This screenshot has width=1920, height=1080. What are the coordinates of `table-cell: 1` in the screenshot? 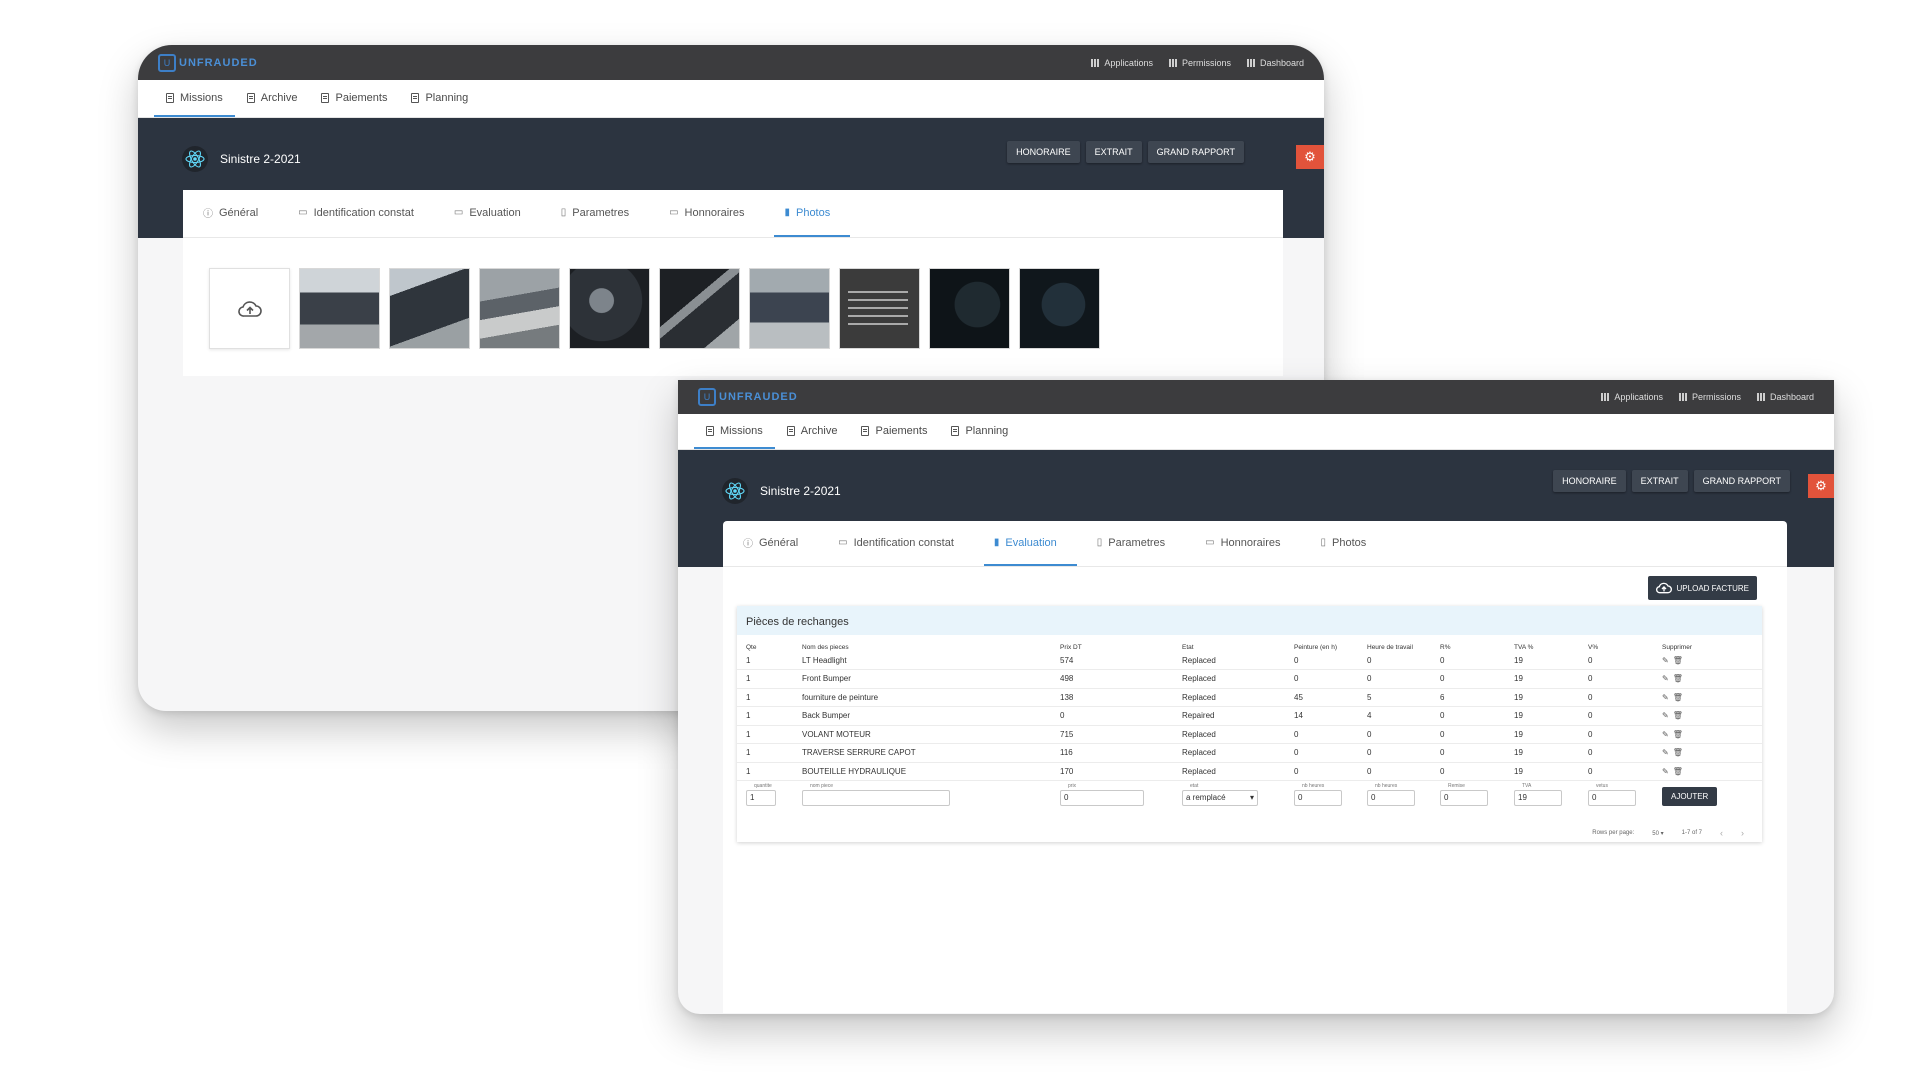 It's located at (765, 771).